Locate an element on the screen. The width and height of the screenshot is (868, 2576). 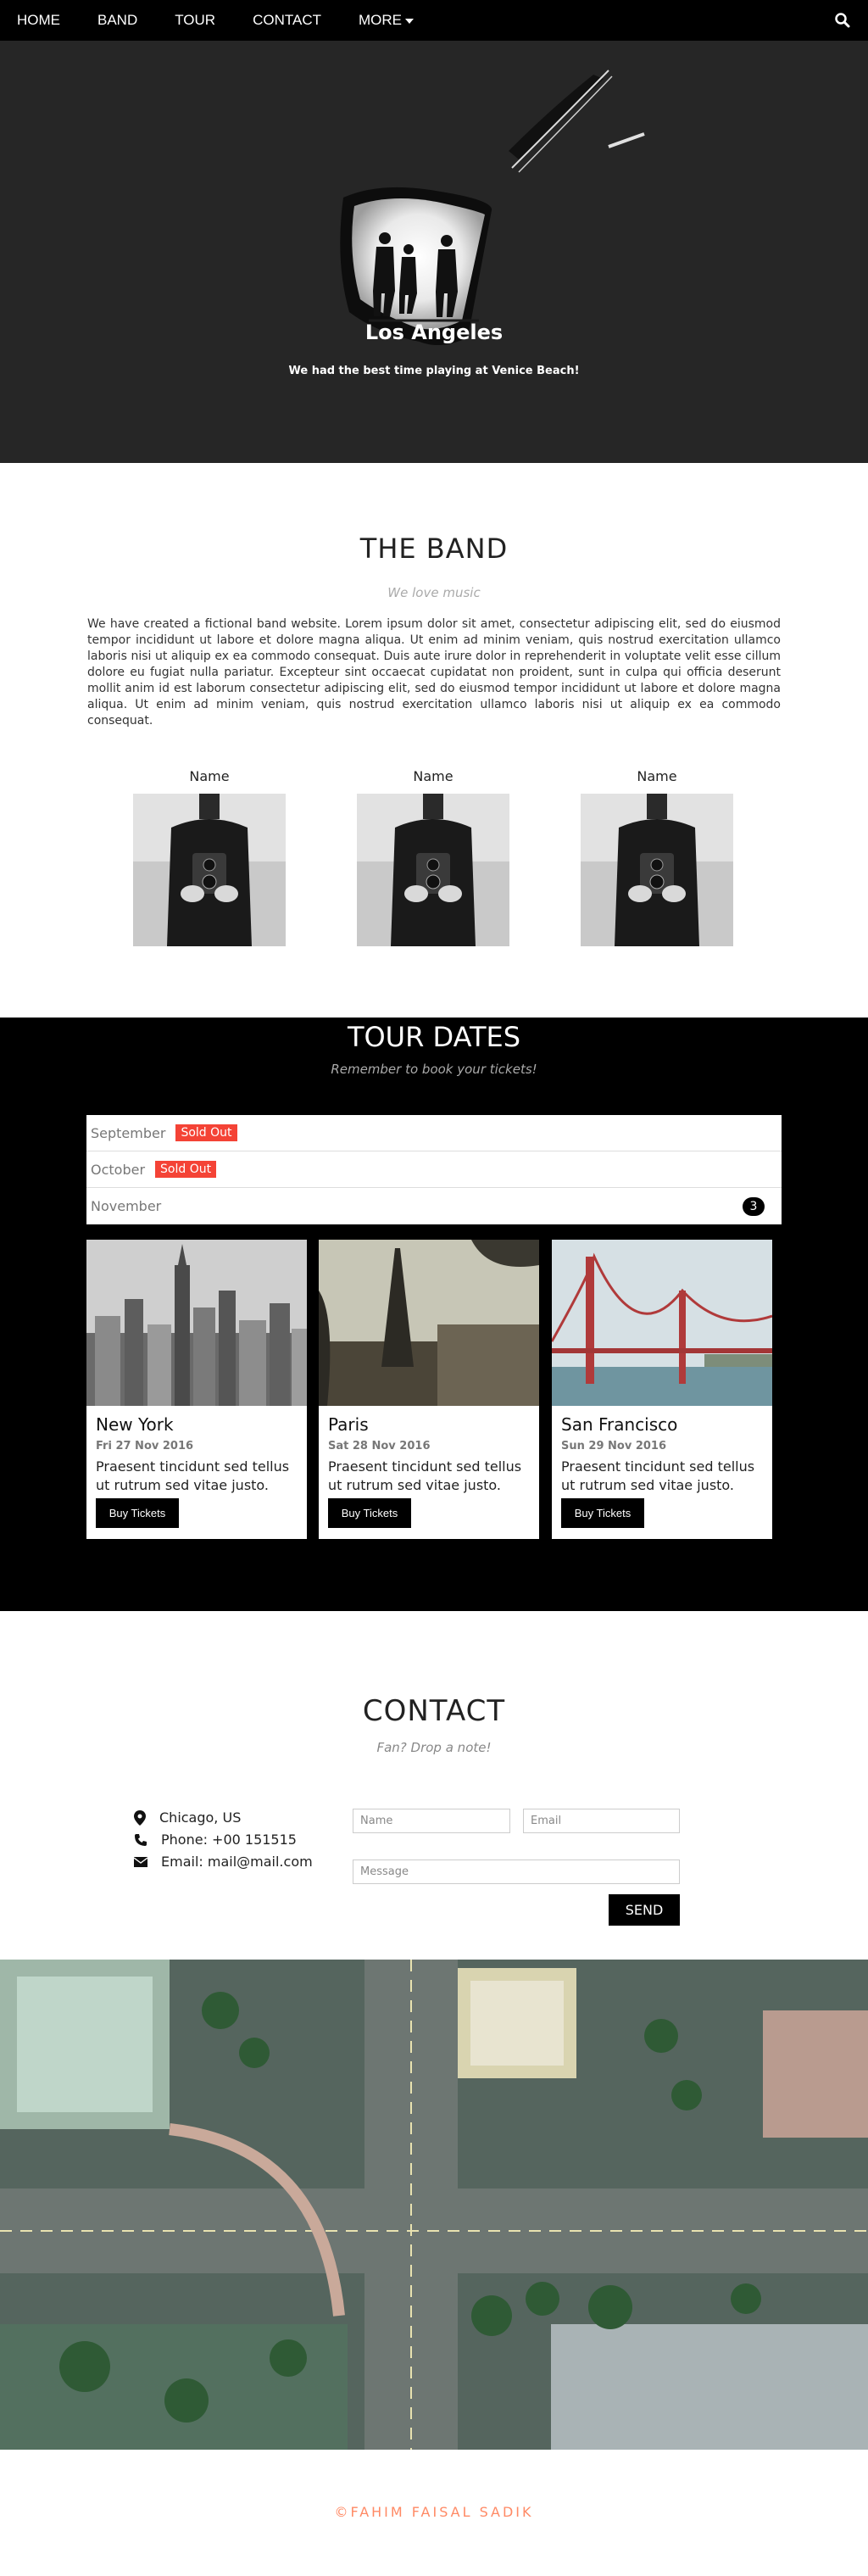
message-field is located at coordinates (516, 1872).